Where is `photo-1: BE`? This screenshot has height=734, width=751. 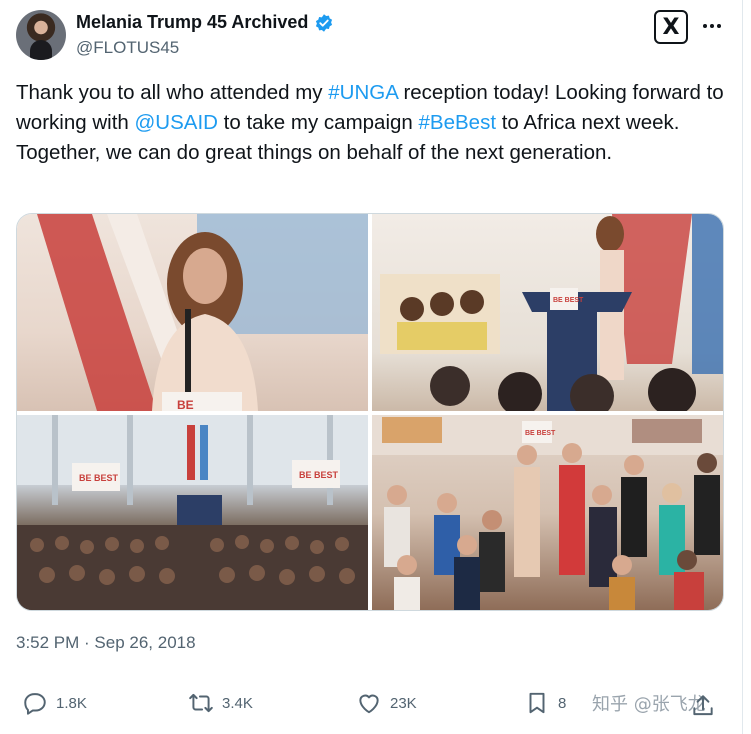 photo-1: BE is located at coordinates (192, 312).